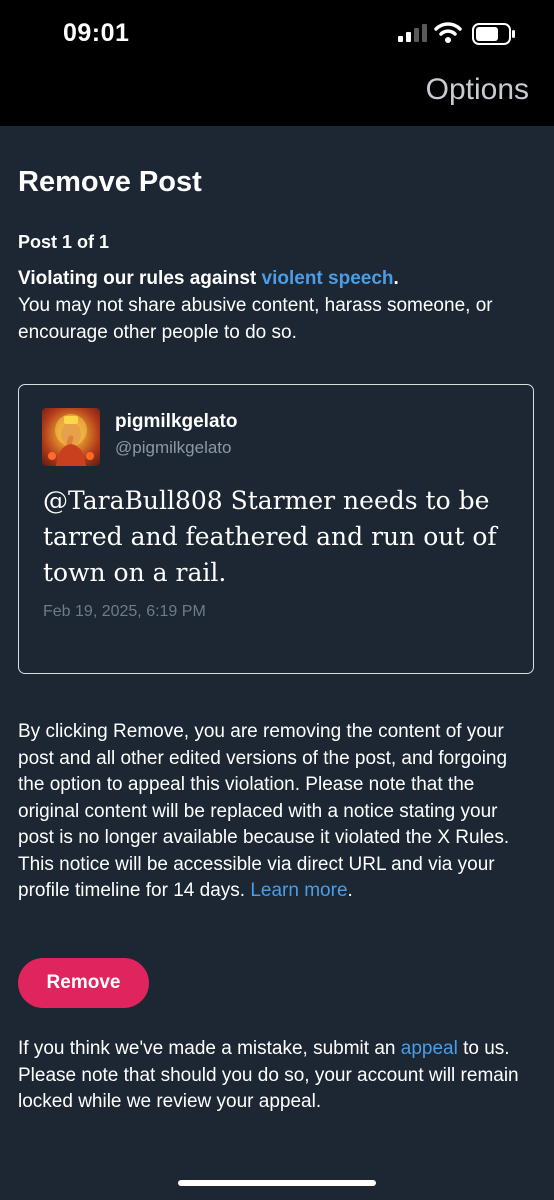  What do you see at coordinates (277, 1183) in the screenshot?
I see `home-indicator` at bounding box center [277, 1183].